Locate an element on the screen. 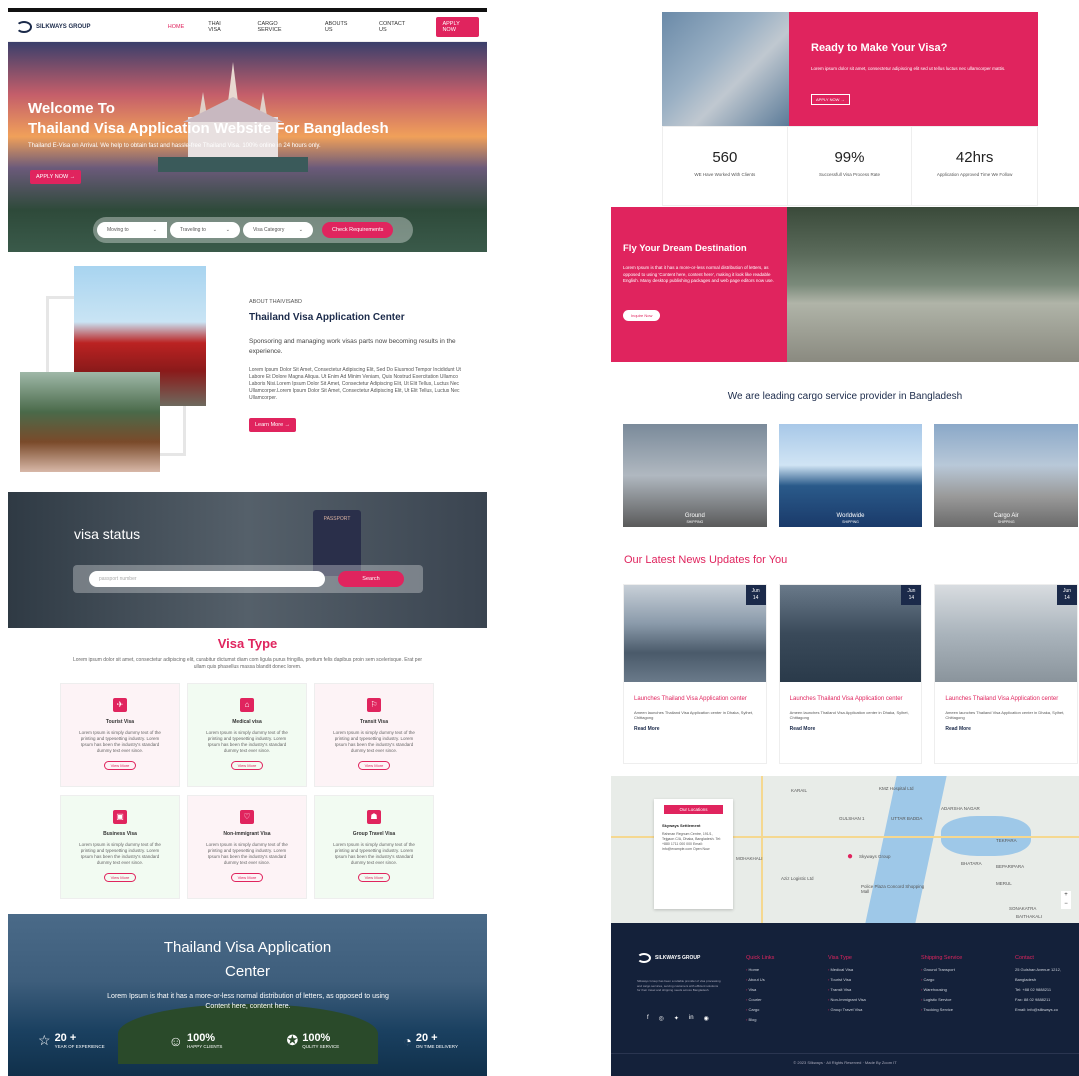 This screenshot has height=1076, width=1079. footer-logo: SILKWAYS GROUP is located at coordinates (668, 958).